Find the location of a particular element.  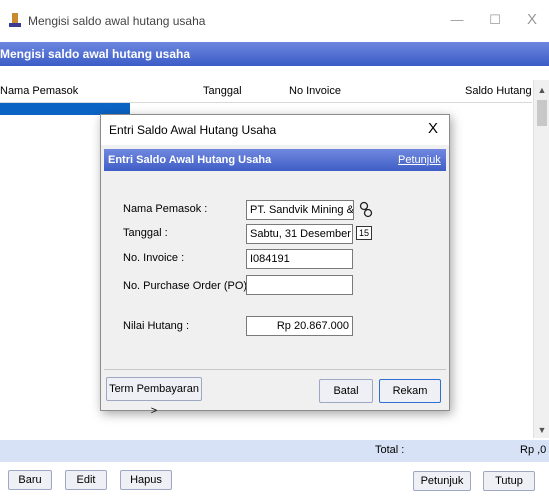

scroll-up-icon: ▲ is located at coordinates (541, 90).